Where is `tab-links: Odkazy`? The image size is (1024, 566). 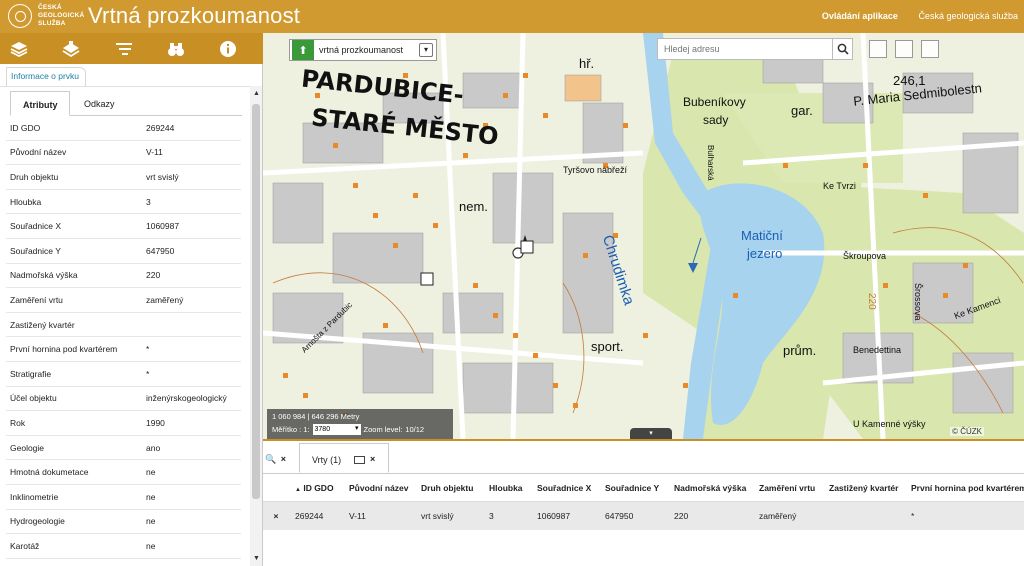
tab-links: Odkazy is located at coordinates (99, 103).